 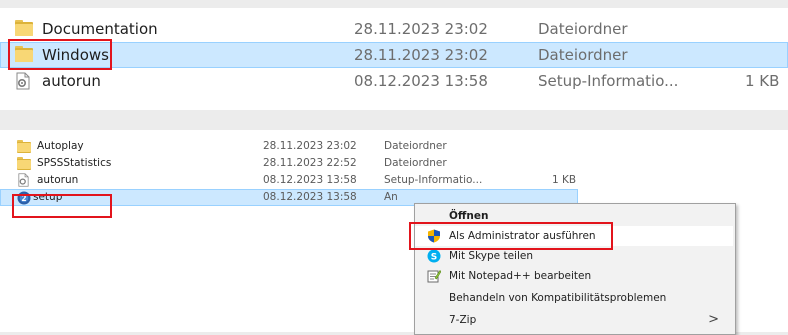 I want to click on file-name: SPSSStatistics, so click(x=74, y=163).